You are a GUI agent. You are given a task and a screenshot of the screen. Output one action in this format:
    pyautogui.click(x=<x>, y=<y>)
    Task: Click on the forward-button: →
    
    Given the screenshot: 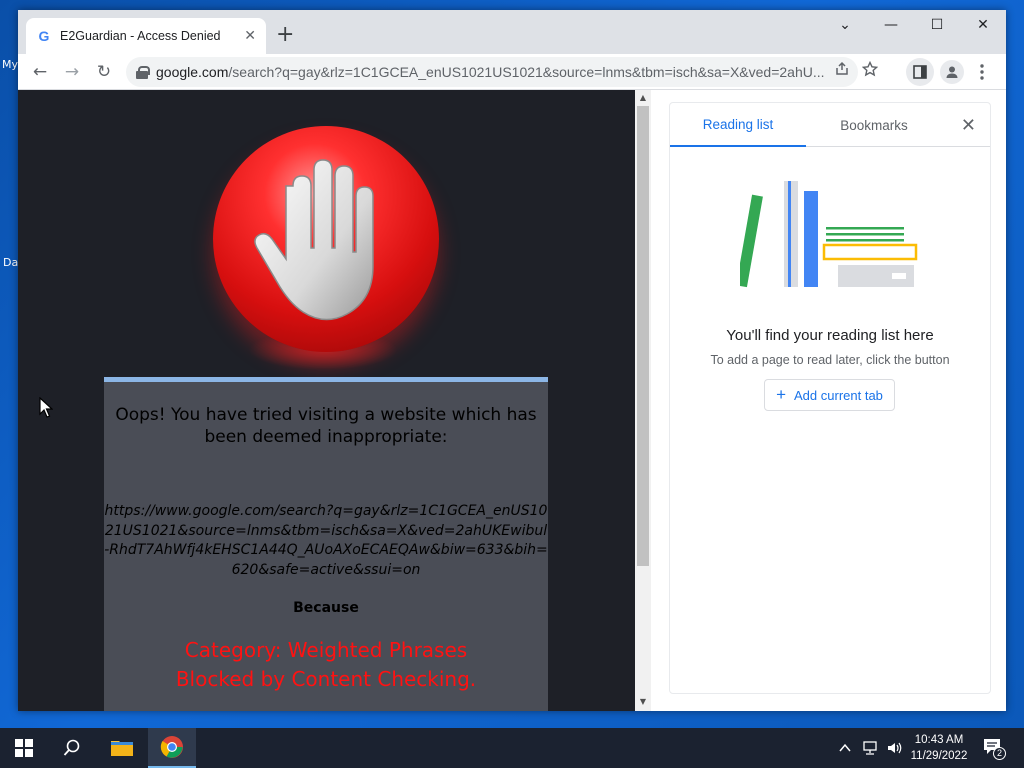 What is the action you would take?
    pyautogui.click(x=72, y=72)
    